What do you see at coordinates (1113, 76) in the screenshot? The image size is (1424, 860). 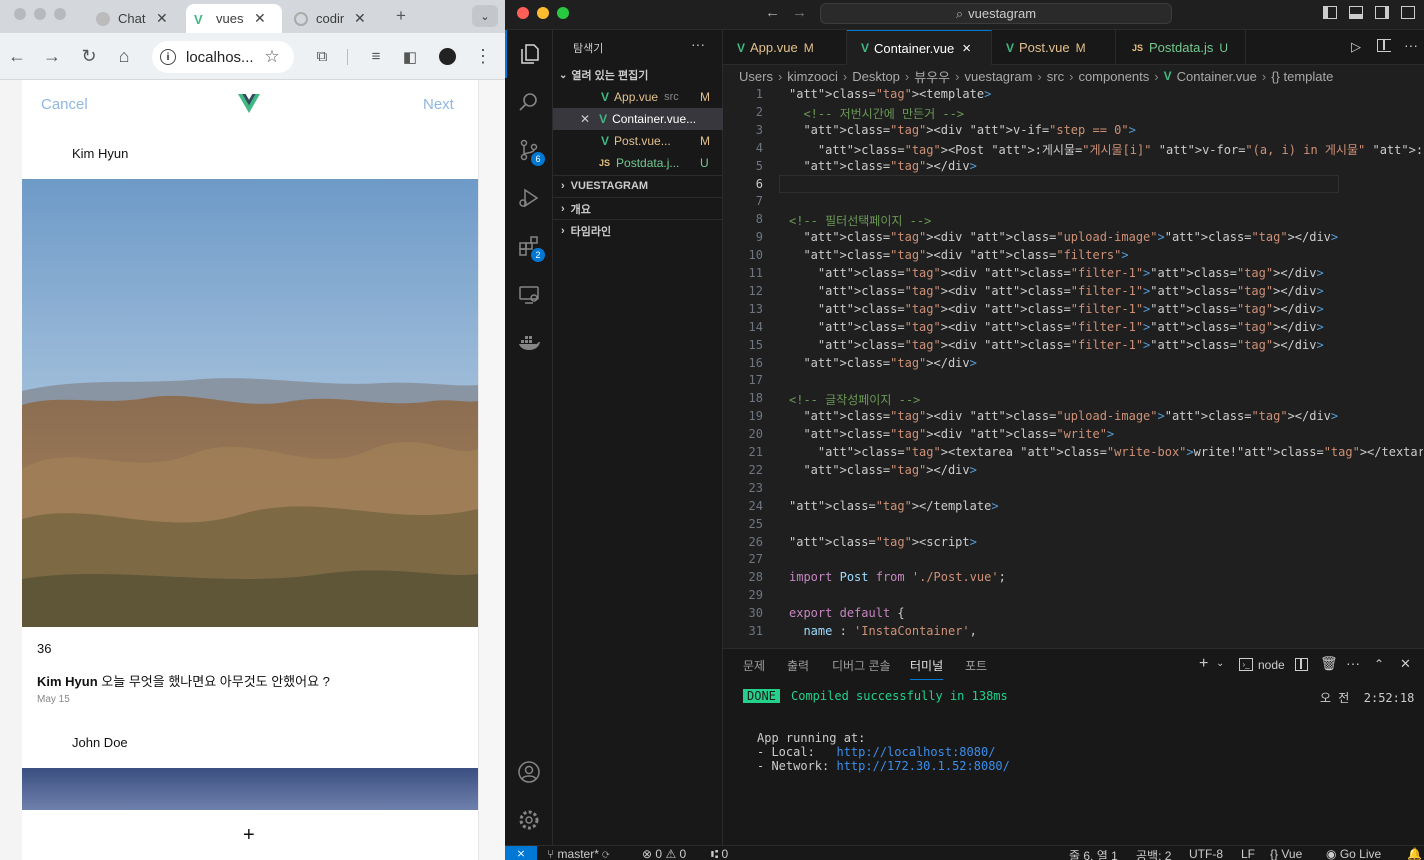 I see `breadcrumb-item: components` at bounding box center [1113, 76].